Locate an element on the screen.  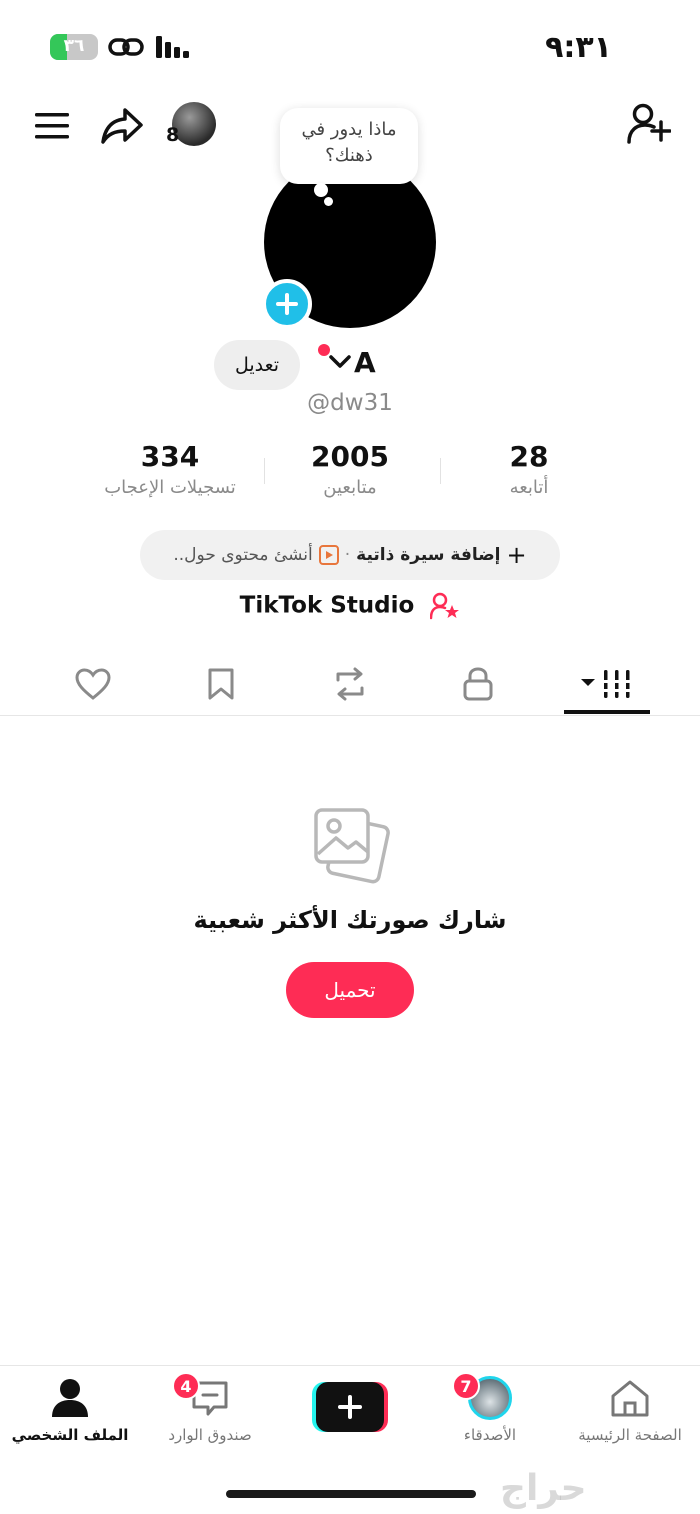
heart-icon is located at coordinates (93, 684).